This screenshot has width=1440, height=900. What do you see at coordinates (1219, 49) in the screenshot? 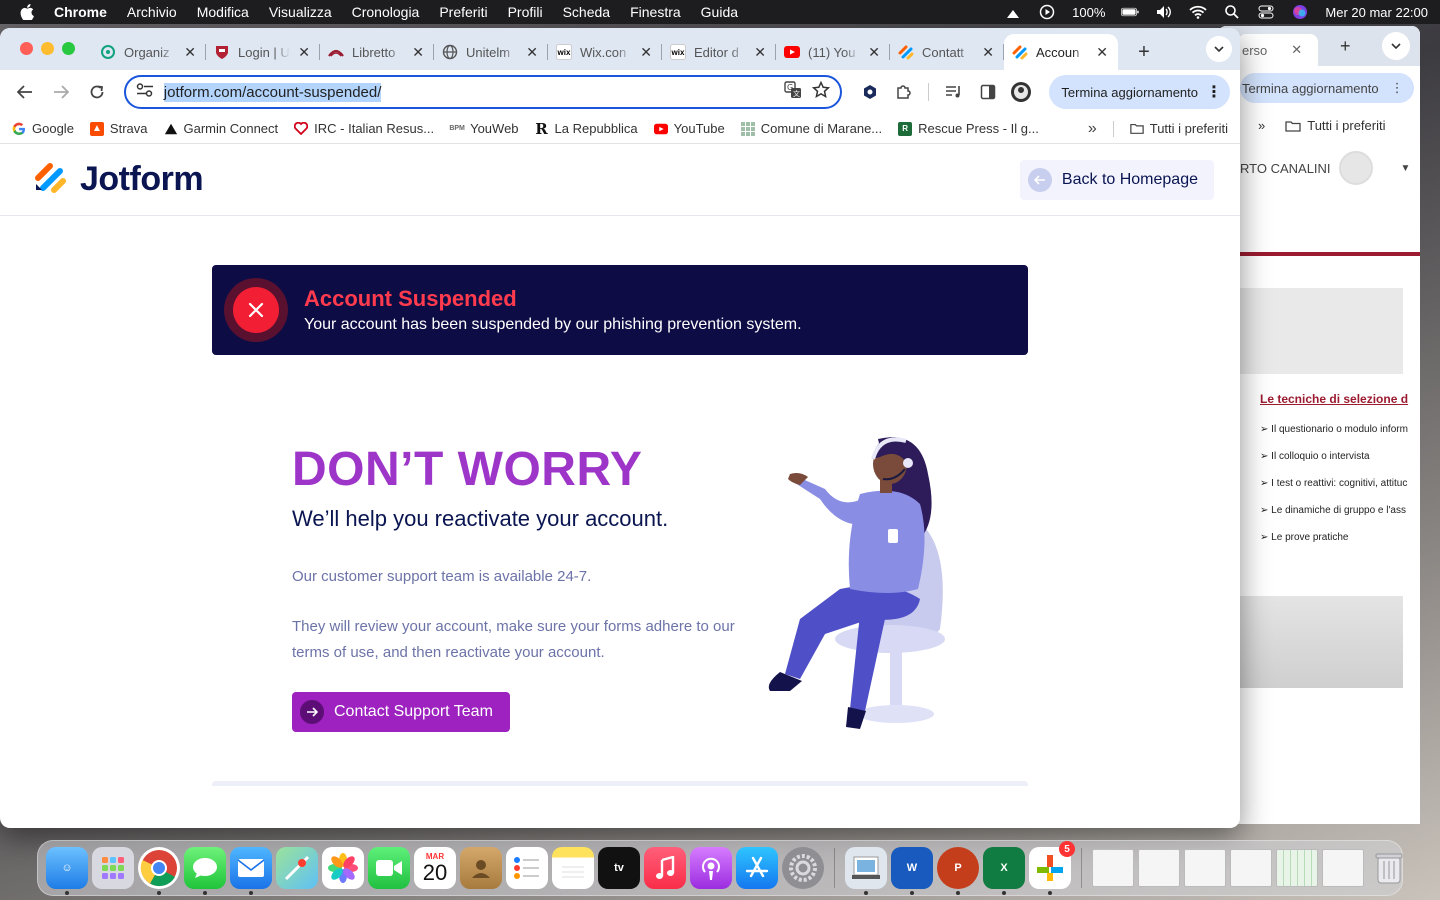
I see `tab-search-chevron-icon` at bounding box center [1219, 49].